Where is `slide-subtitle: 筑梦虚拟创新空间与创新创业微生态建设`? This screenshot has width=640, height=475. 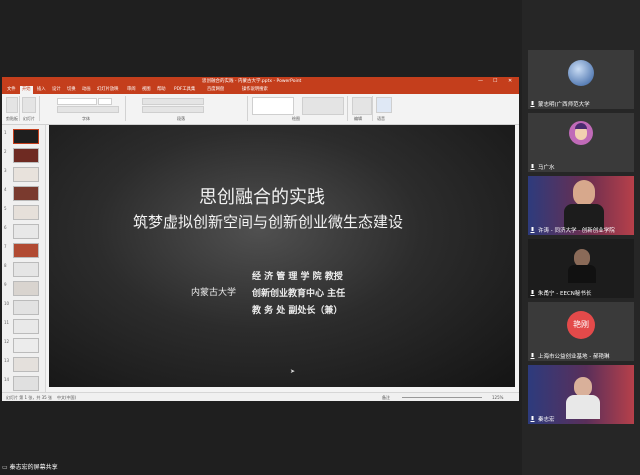
slide-subtitle: 筑梦虚拟创新空间与创新创业微生态建设 is located at coordinates (268, 222).